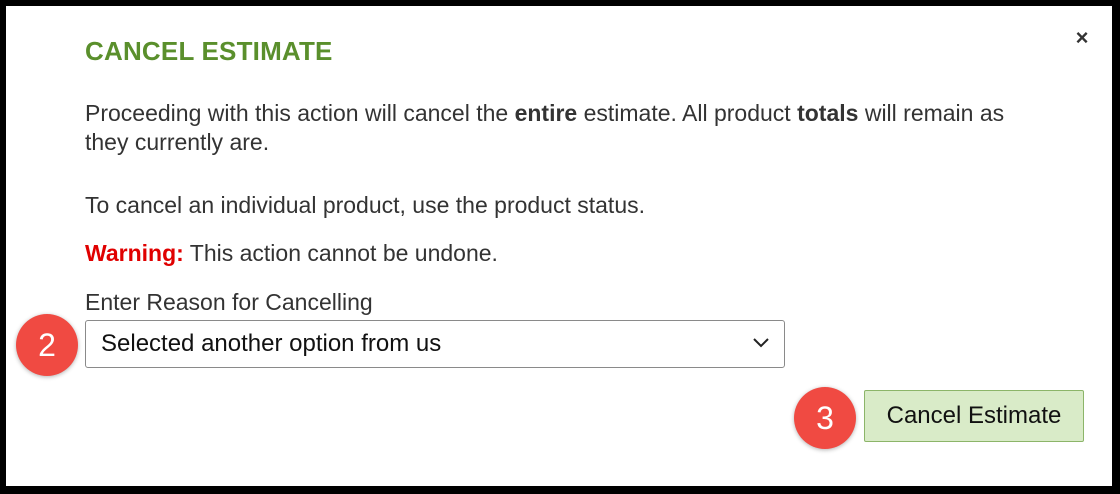 The width and height of the screenshot is (1120, 494). I want to click on warning-label: Warning:, so click(134, 253).